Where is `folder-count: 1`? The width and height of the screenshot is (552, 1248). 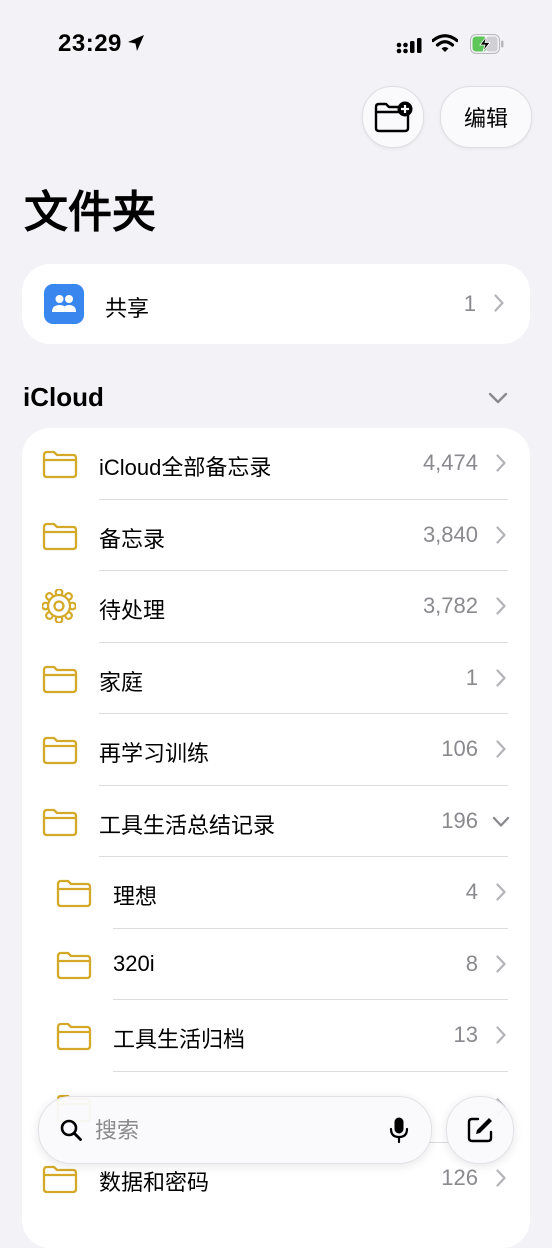
folder-count: 1 is located at coordinates (471, 677).